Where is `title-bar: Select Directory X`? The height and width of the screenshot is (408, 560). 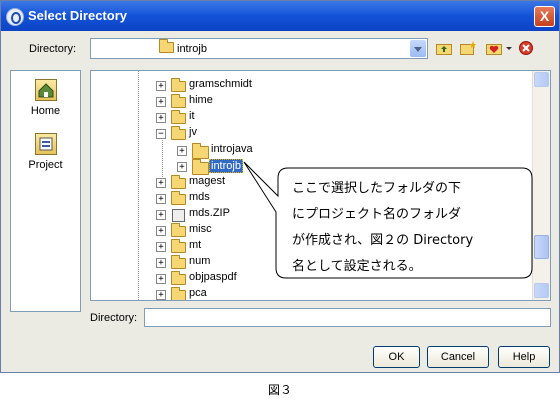
title-bar: Select Directory X is located at coordinates (280, 16).